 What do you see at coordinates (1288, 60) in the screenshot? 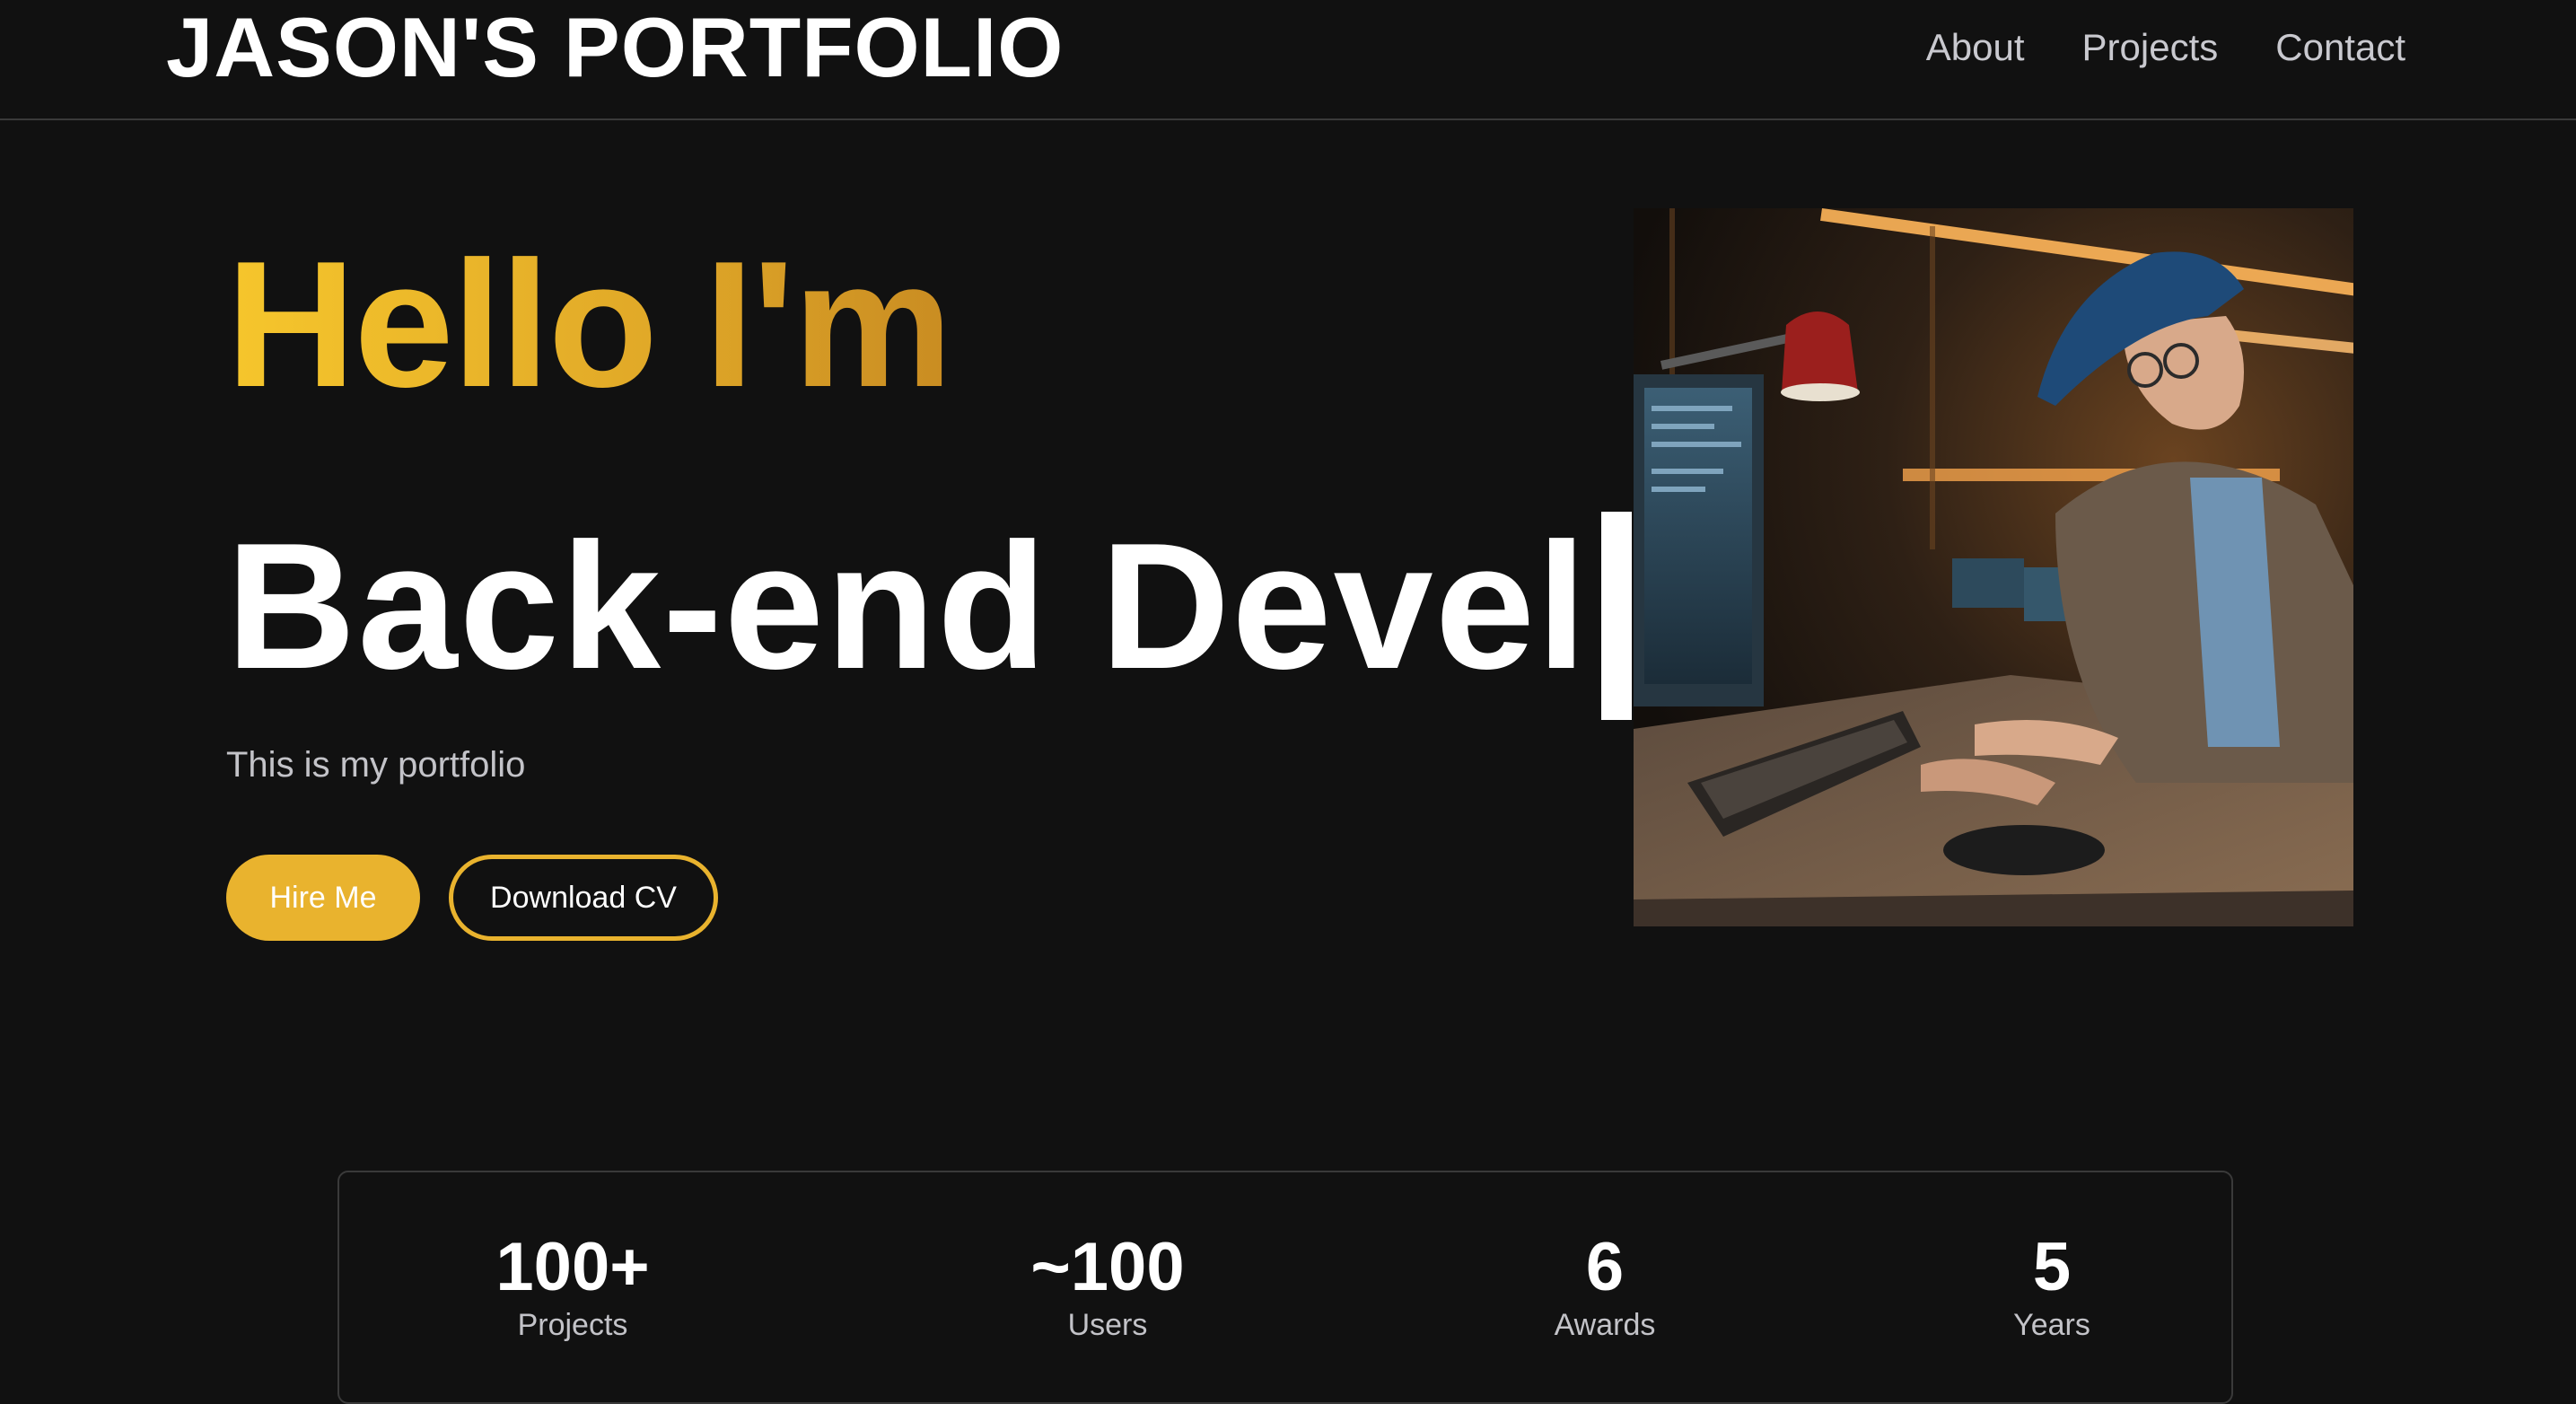
I see `site-header: JASON'S PORTFOLIO About Projects Contact` at bounding box center [1288, 60].